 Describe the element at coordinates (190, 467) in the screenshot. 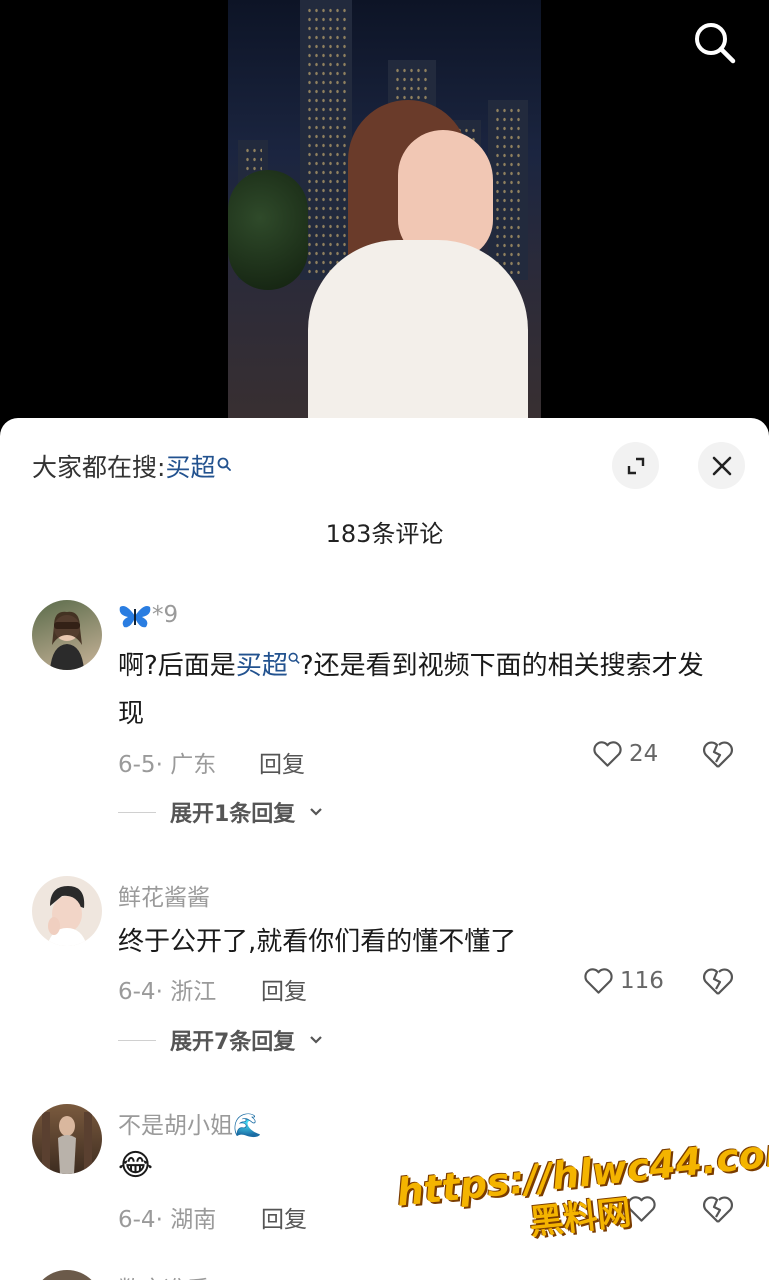

I see `trending-term: 买超` at that location.